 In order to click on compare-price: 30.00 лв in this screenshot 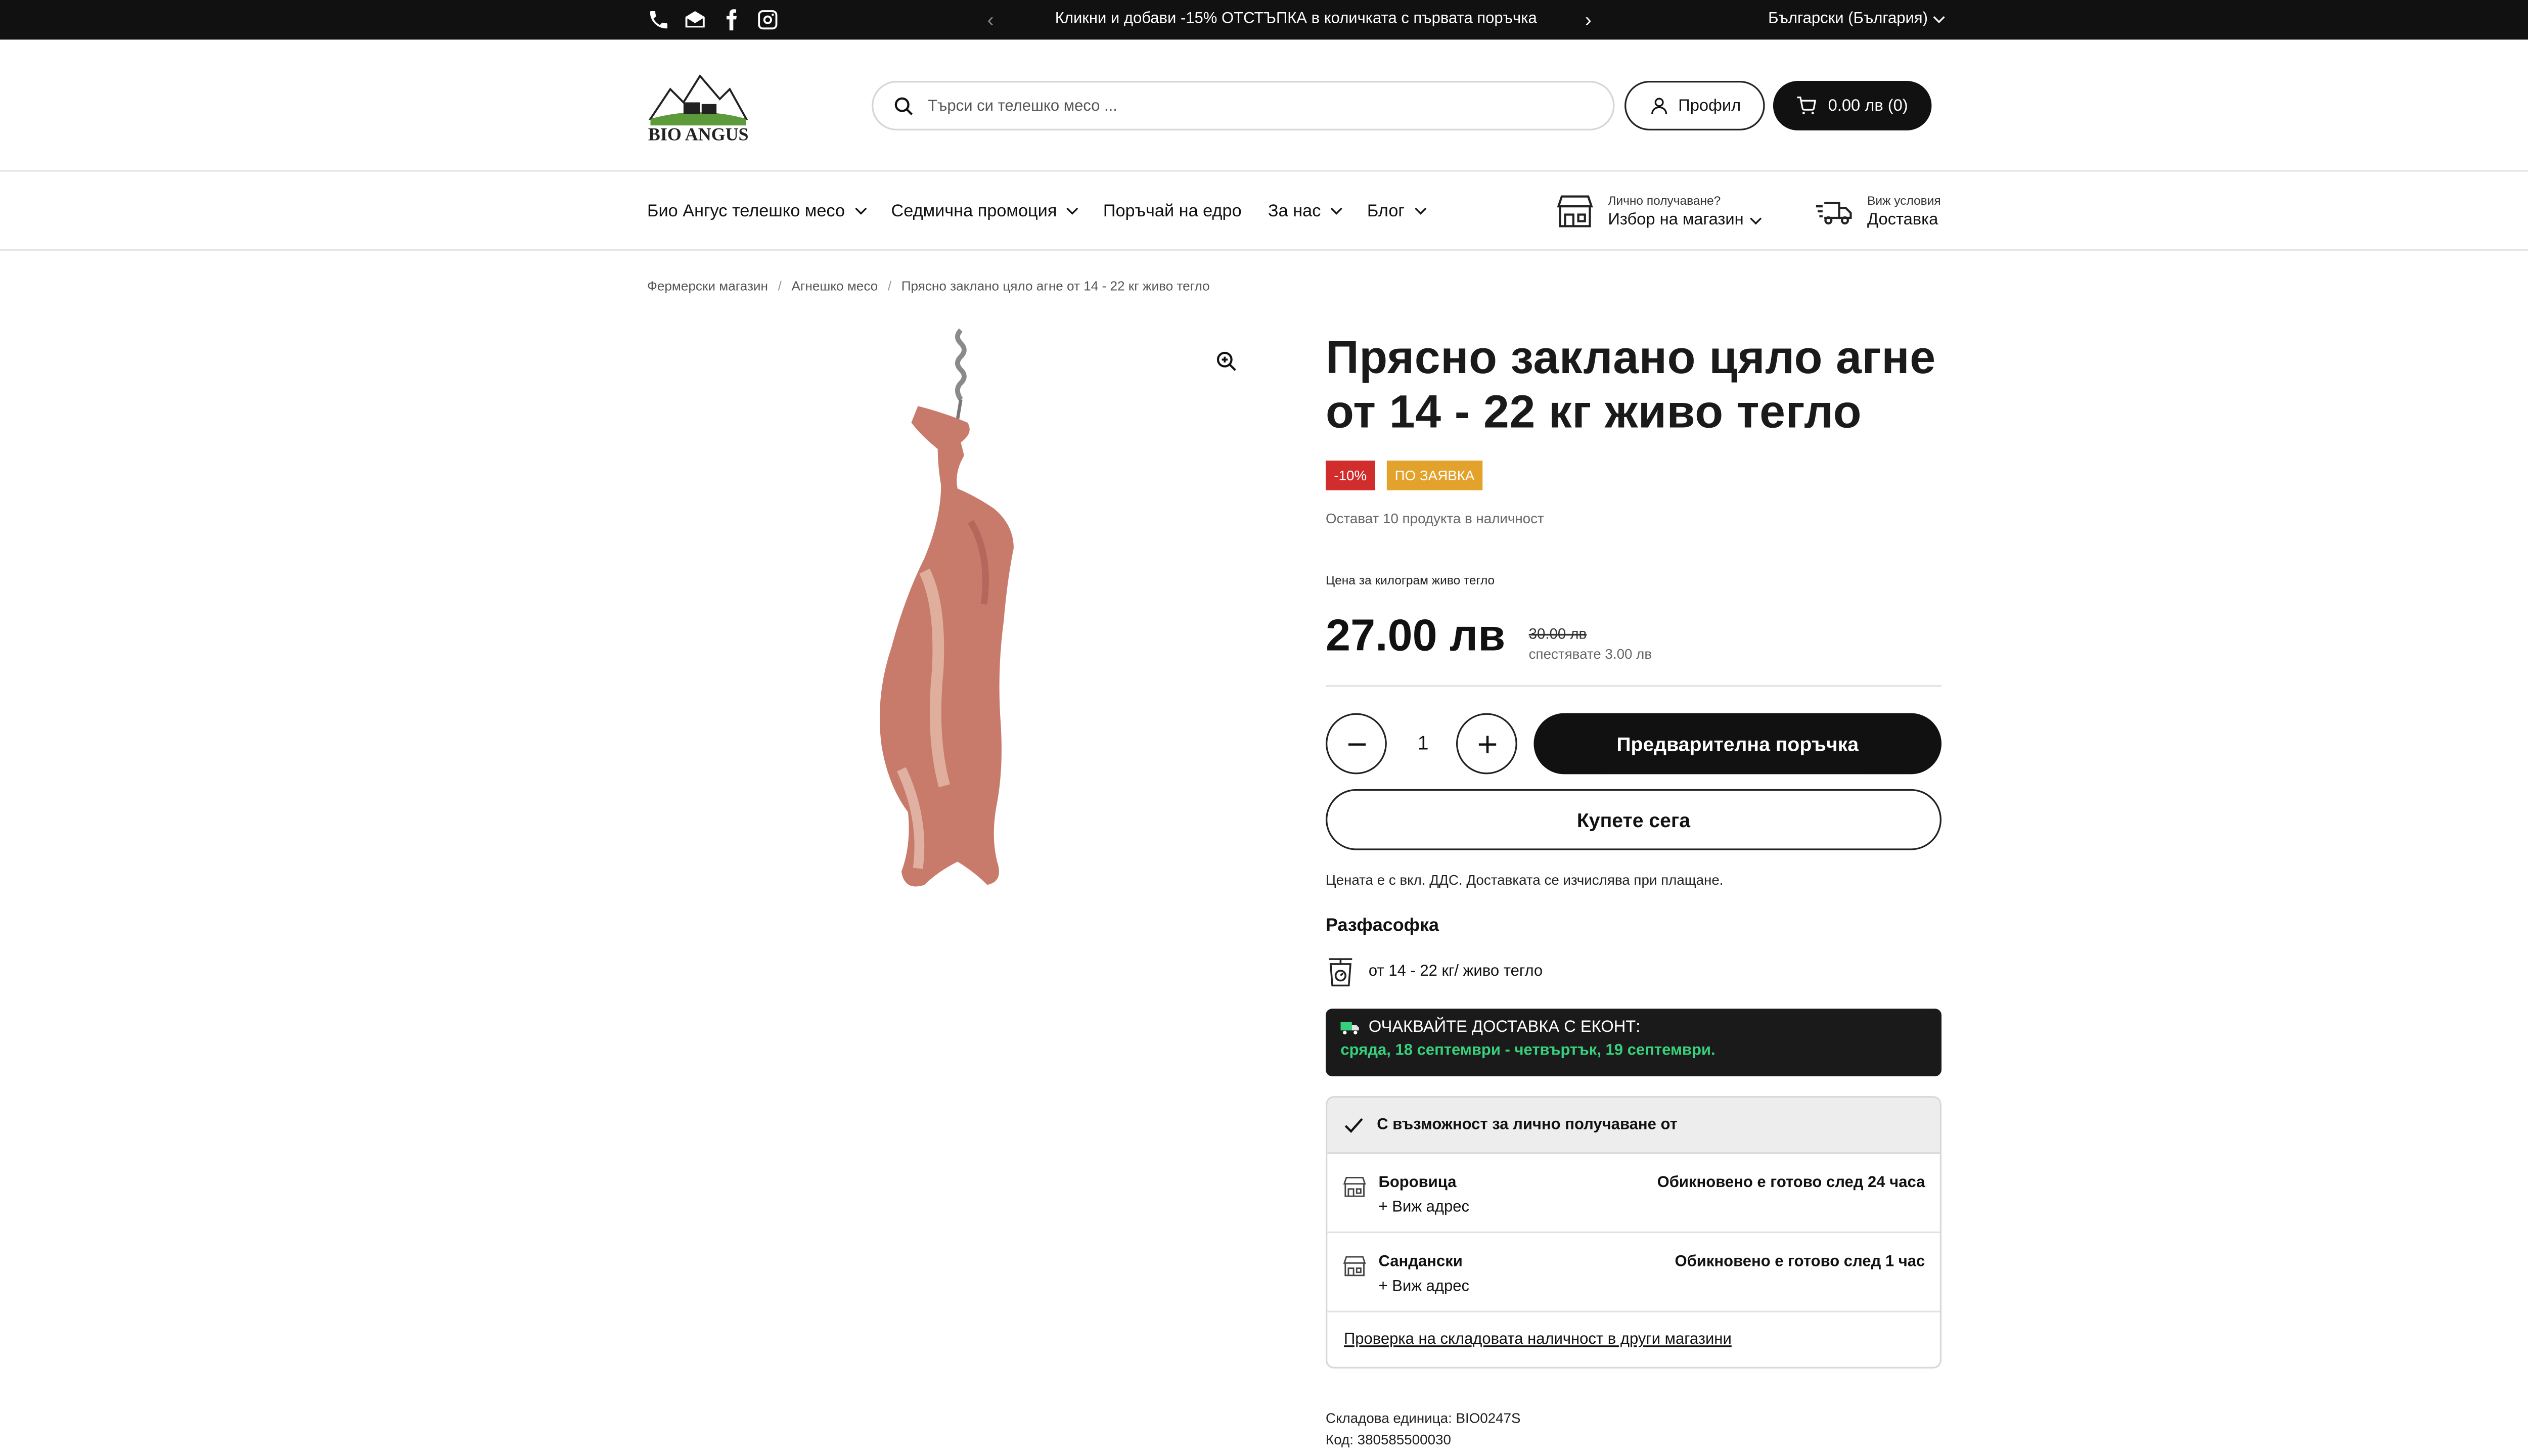, I will do `click(1558, 634)`.